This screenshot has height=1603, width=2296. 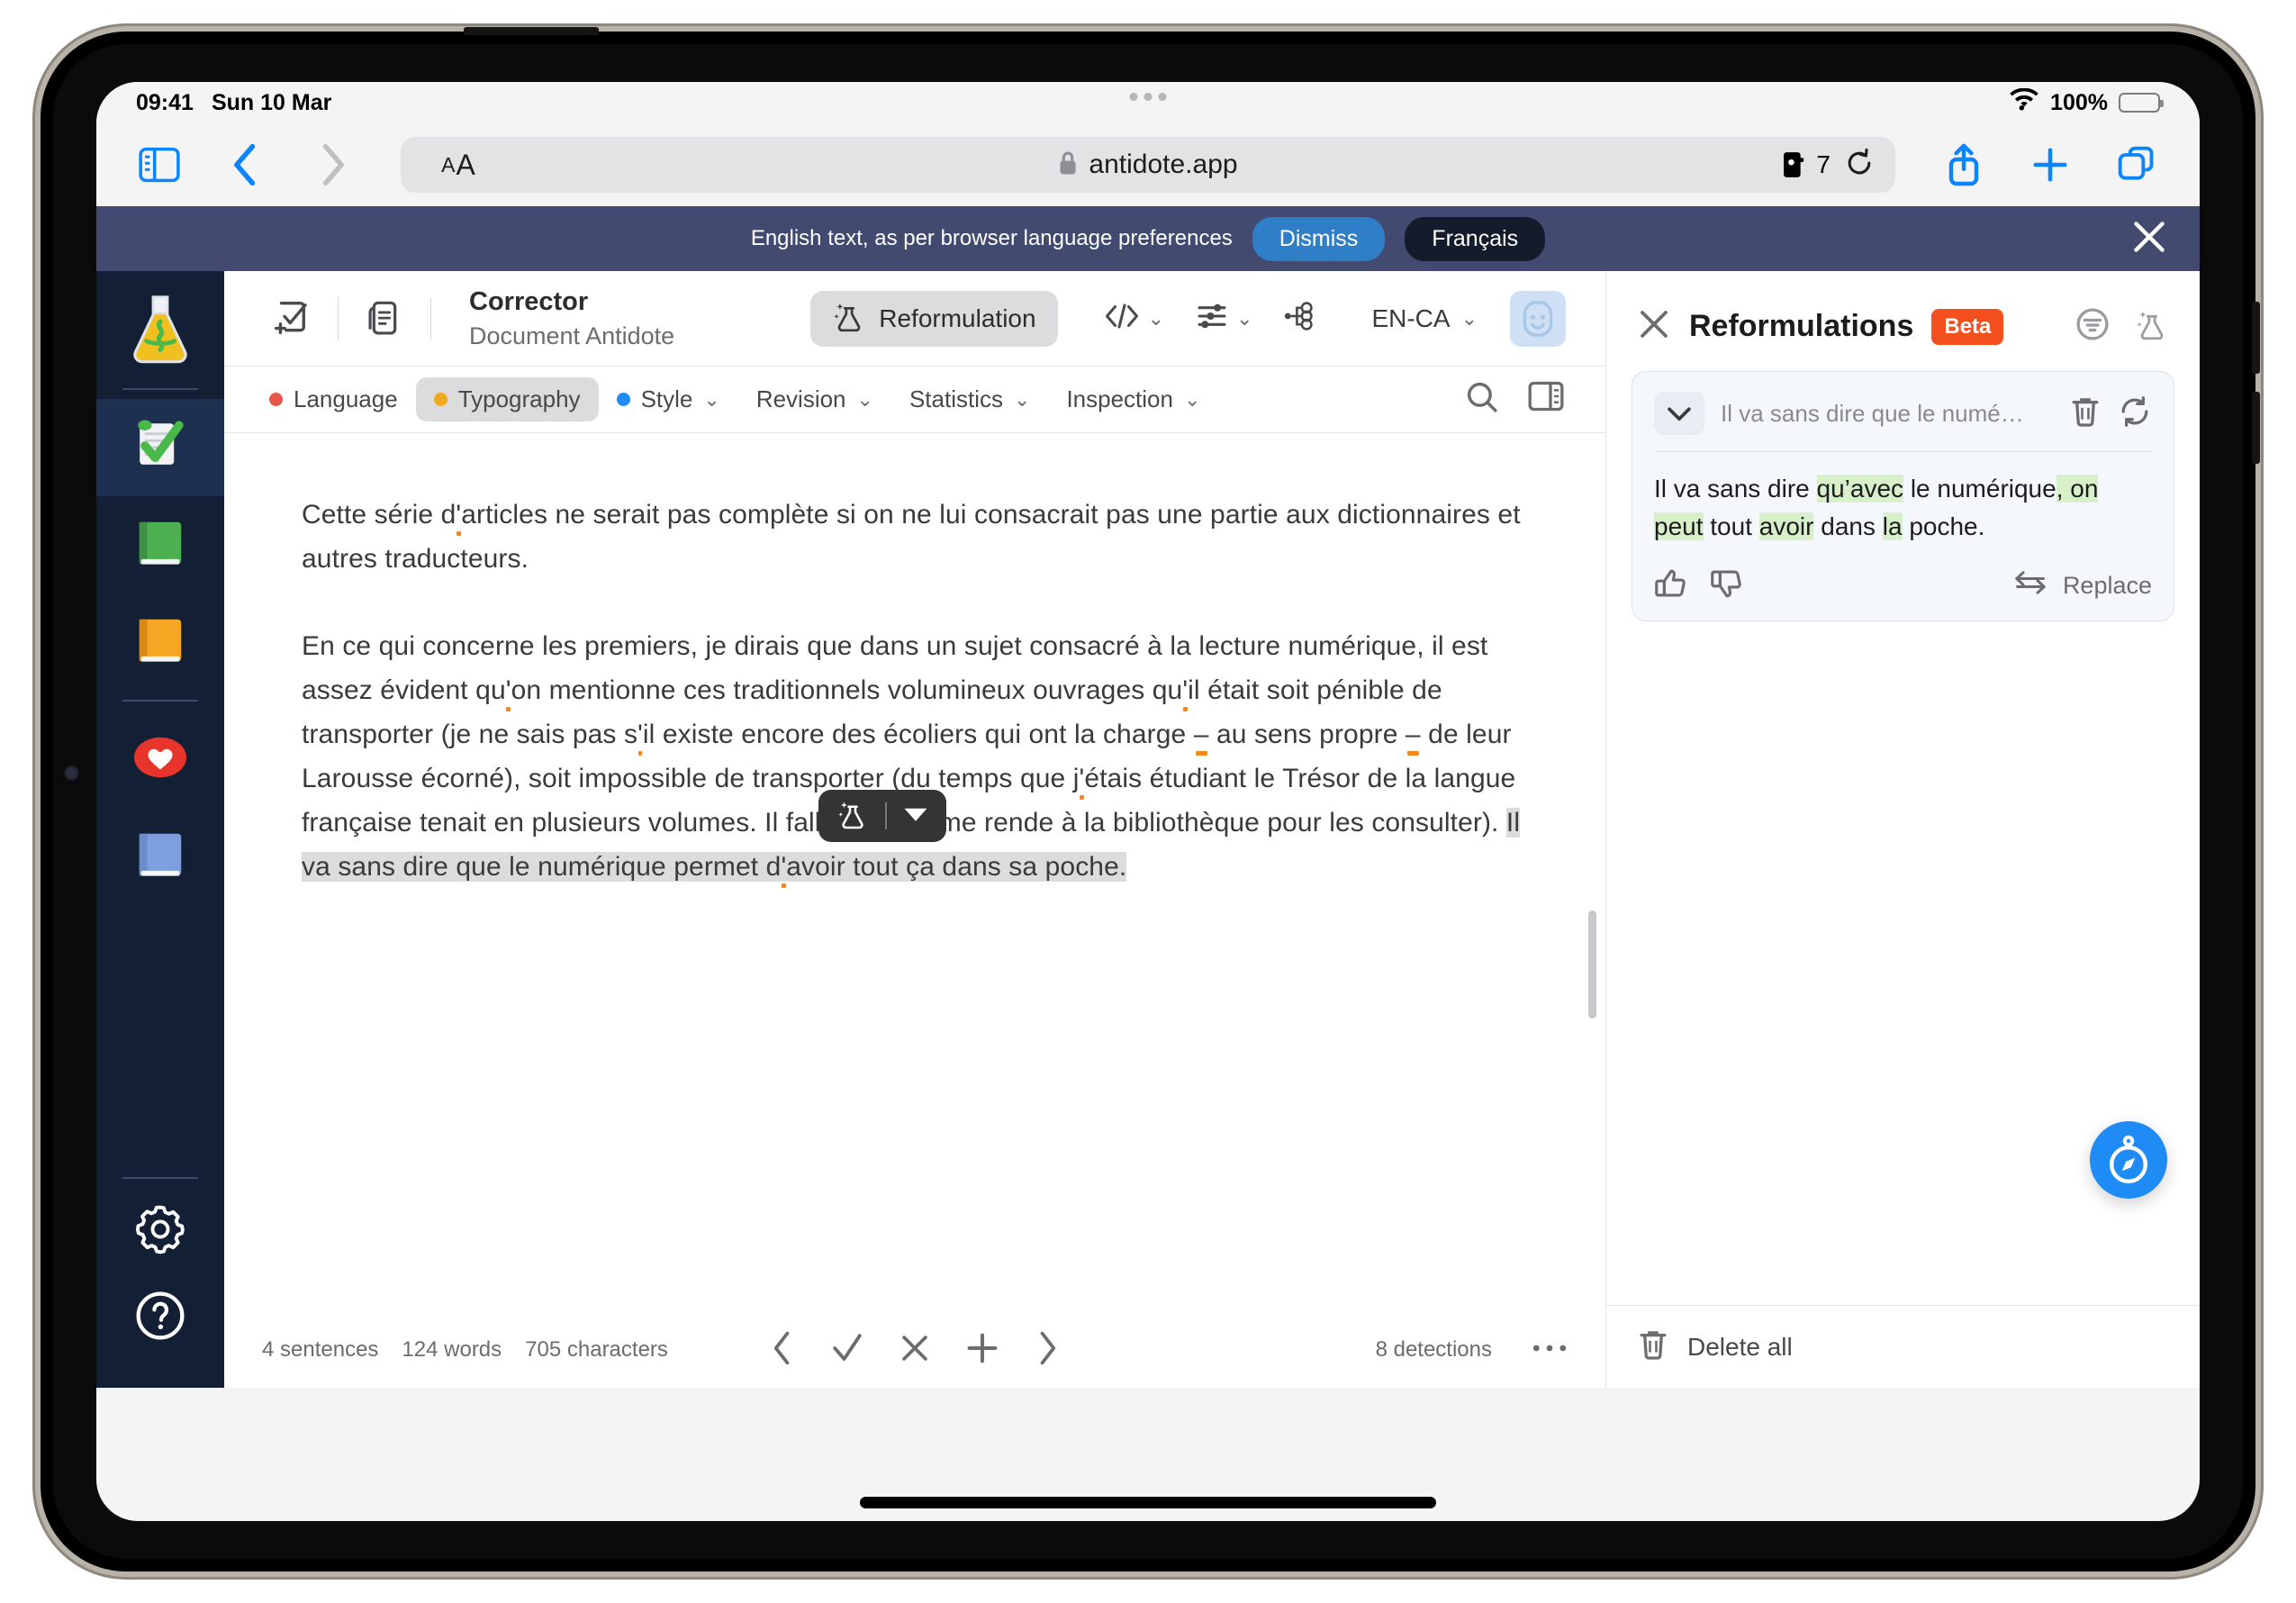 What do you see at coordinates (160, 1317) in the screenshot?
I see `sidebar-item-help` at bounding box center [160, 1317].